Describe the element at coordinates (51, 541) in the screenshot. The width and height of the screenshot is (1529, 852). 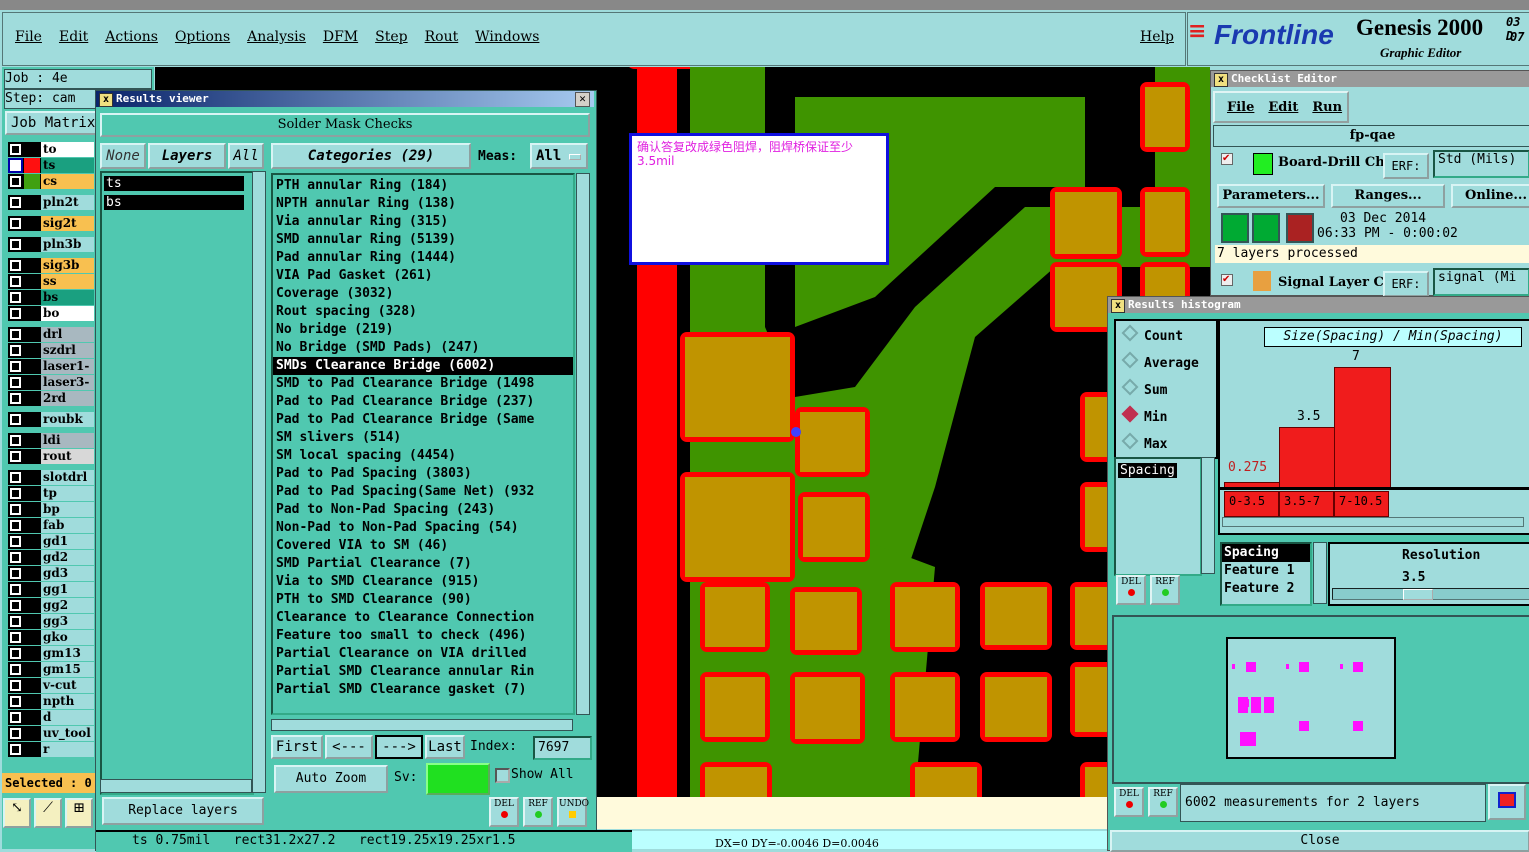
I see `layer-row: gd1` at that location.